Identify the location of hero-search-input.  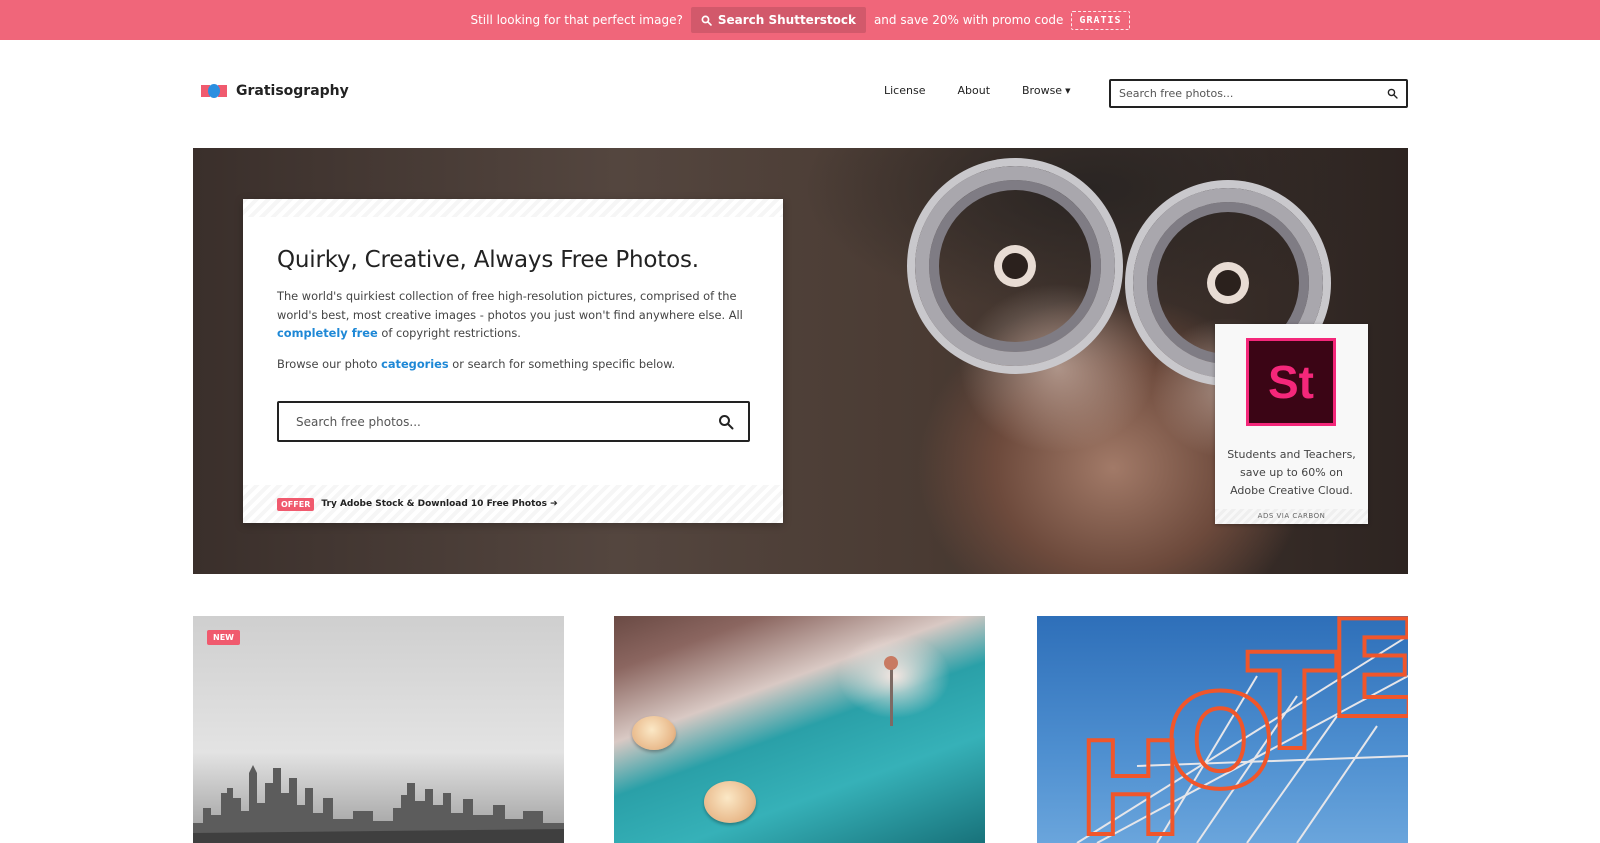
(507, 421).